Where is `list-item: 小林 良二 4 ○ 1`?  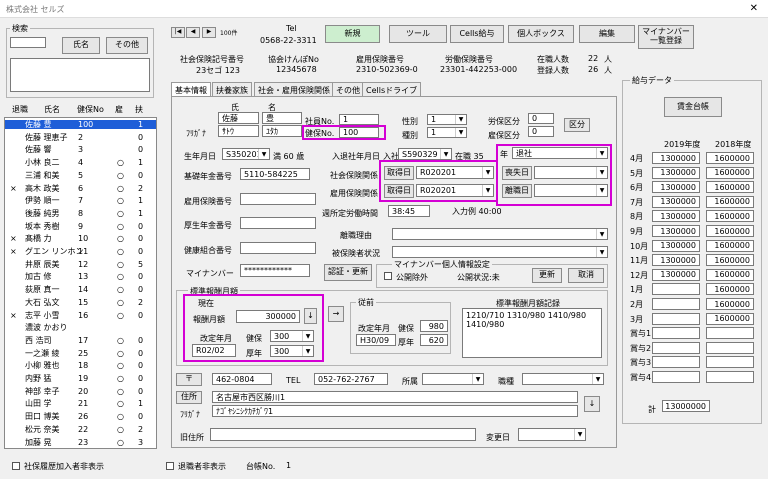
list-item: 小林 良二 4 ○ 1 is located at coordinates (80, 162).